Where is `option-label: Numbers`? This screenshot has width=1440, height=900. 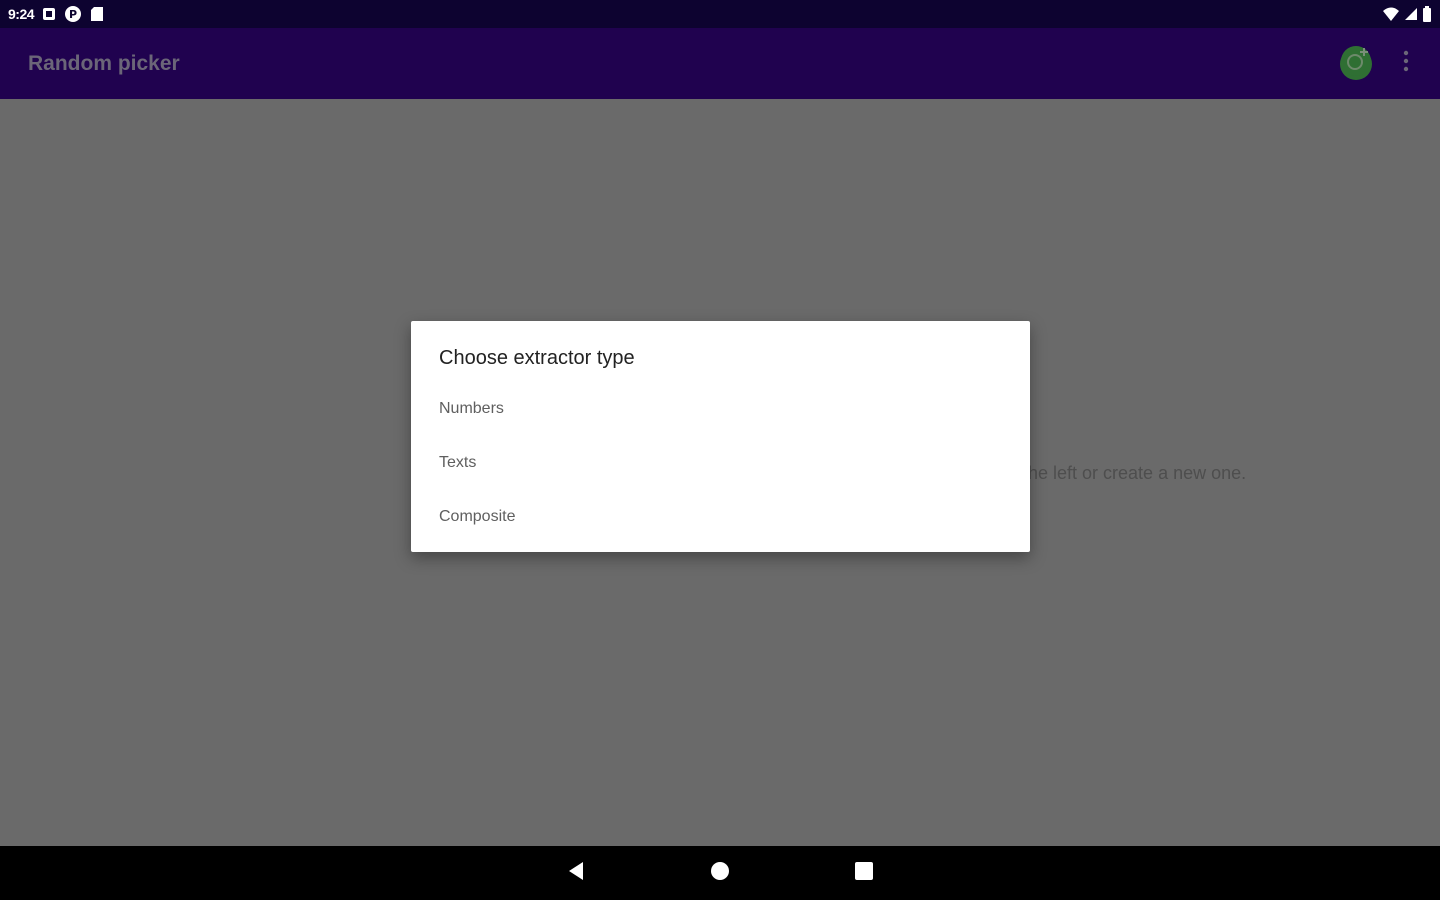 option-label: Numbers is located at coordinates (471, 408).